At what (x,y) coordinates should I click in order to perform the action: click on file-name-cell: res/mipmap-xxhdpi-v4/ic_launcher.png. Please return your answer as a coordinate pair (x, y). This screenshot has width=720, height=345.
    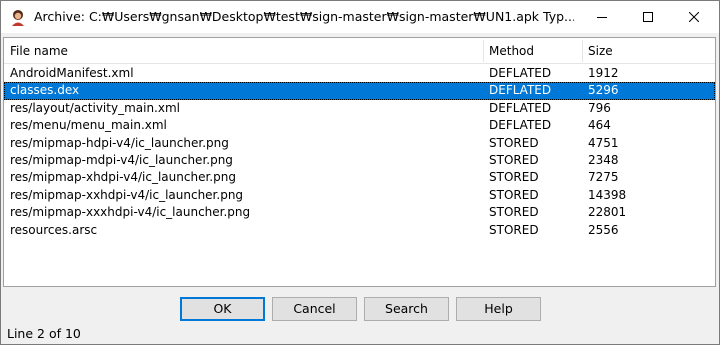
    Looking at the image, I should click on (127, 194).